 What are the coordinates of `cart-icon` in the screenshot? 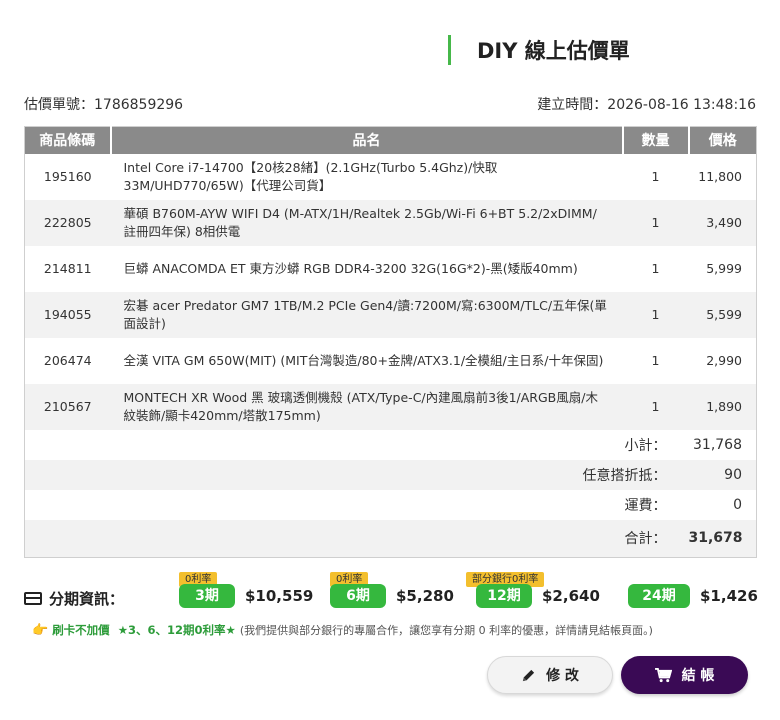 It's located at (663, 675).